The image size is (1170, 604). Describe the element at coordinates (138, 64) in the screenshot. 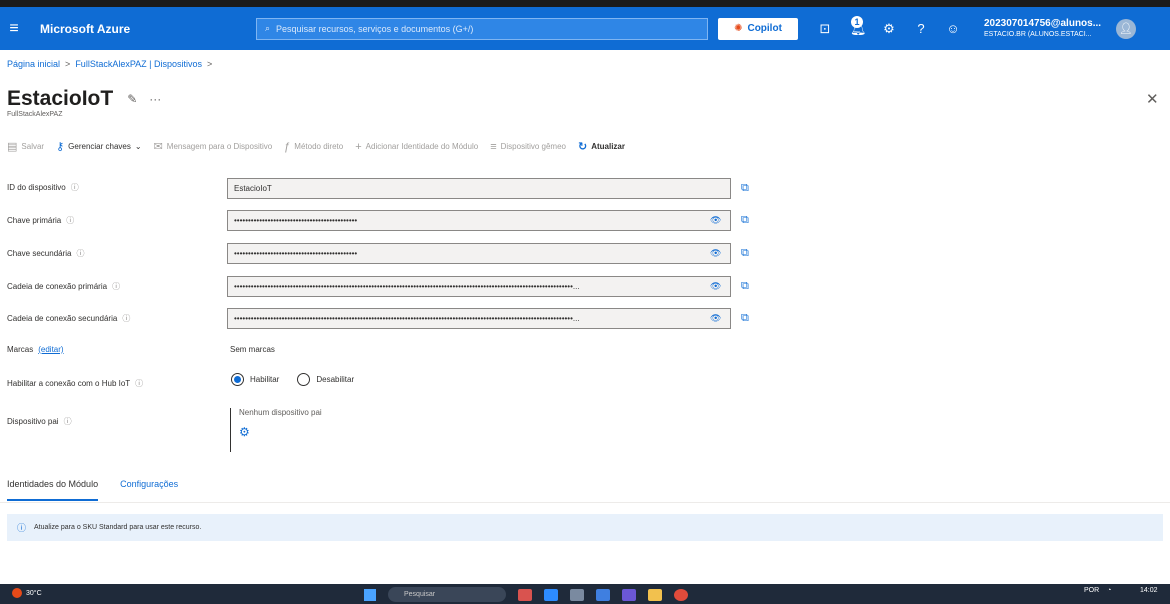

I see `breadcrumb-hub-devices: FullStackAlexPAZ | Dispositivos` at that location.